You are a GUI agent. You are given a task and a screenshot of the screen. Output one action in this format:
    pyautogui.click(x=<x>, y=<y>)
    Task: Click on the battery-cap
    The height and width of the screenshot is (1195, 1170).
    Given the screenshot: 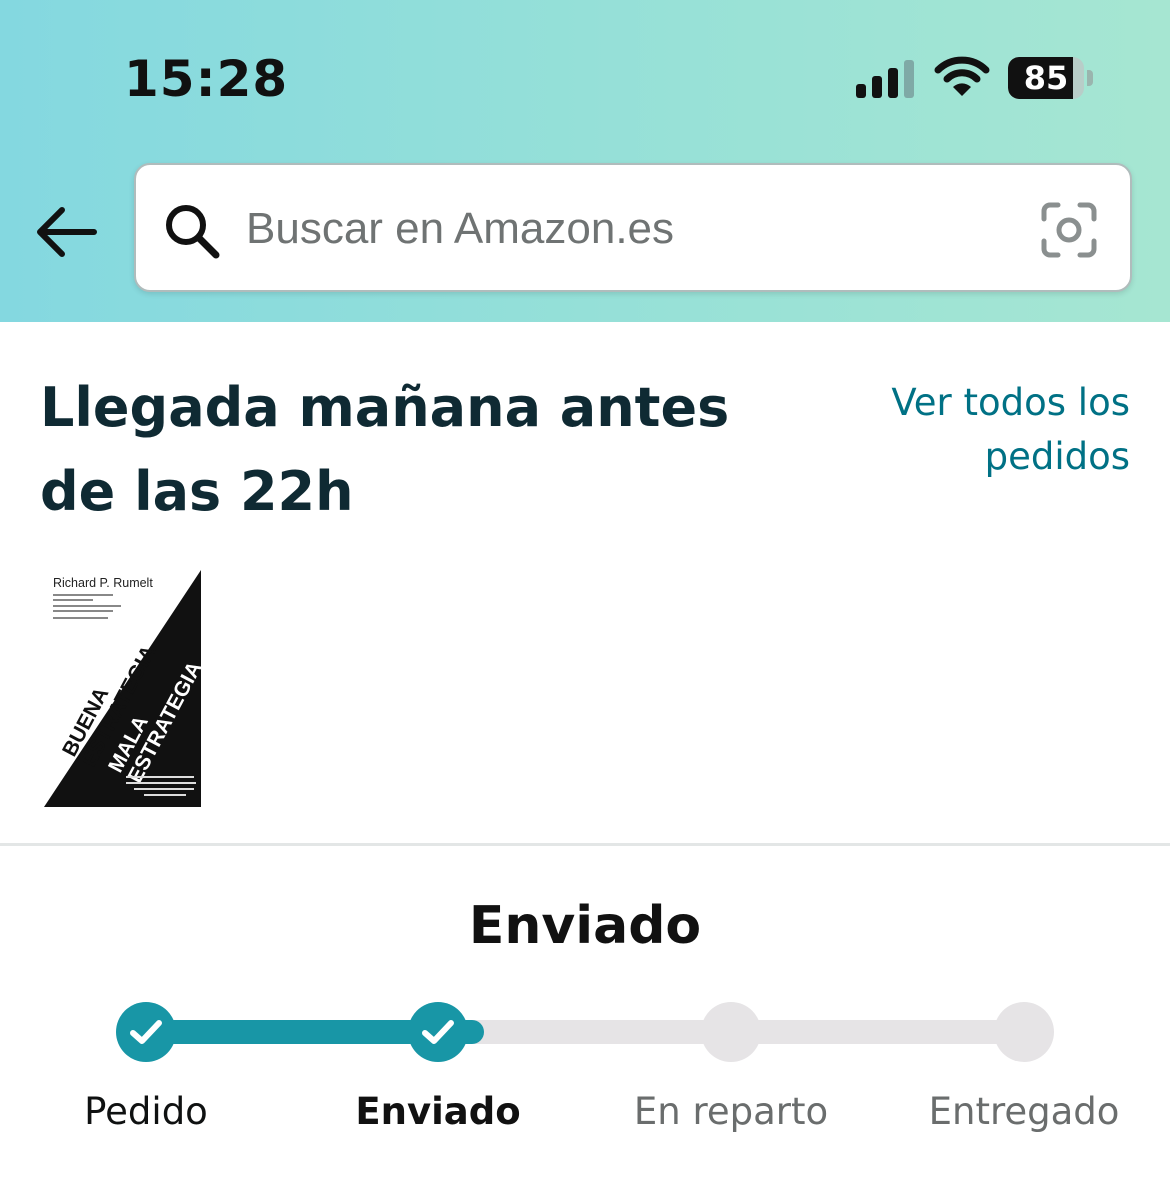 What is the action you would take?
    pyautogui.click(x=1090, y=78)
    